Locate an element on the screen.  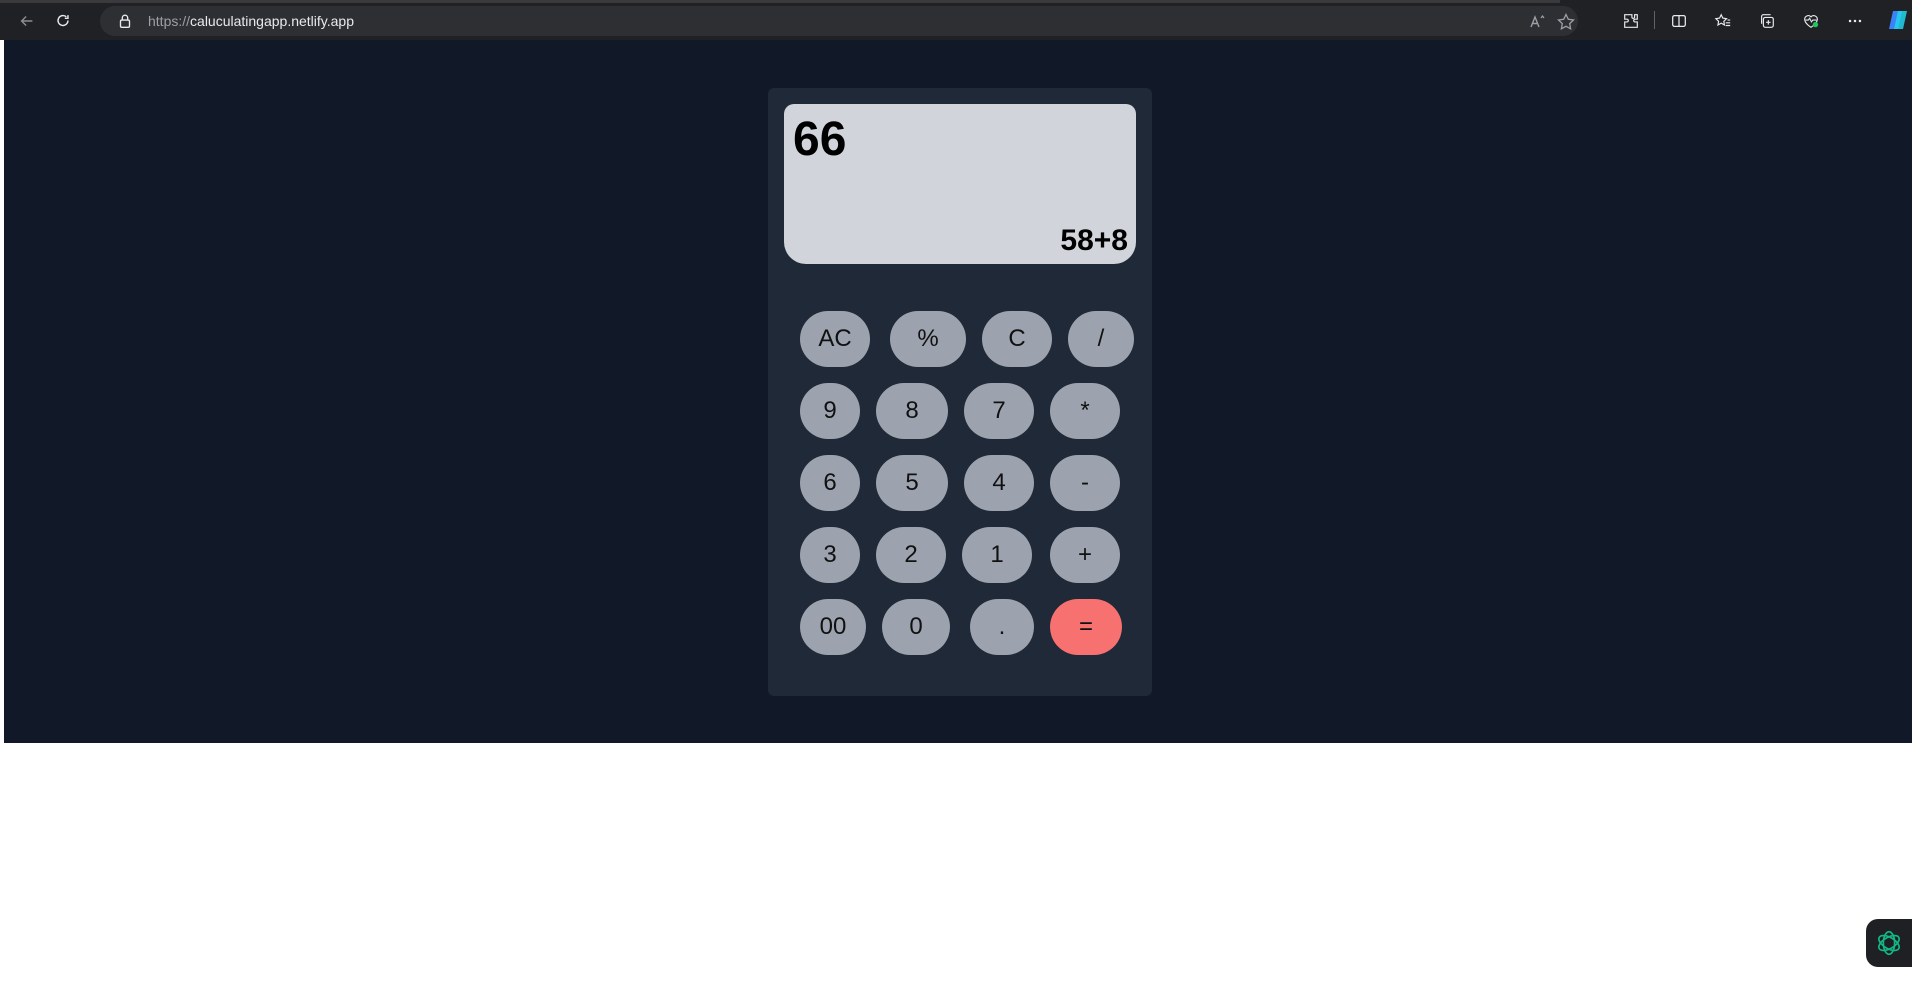
refresh-icon is located at coordinates (63, 21).